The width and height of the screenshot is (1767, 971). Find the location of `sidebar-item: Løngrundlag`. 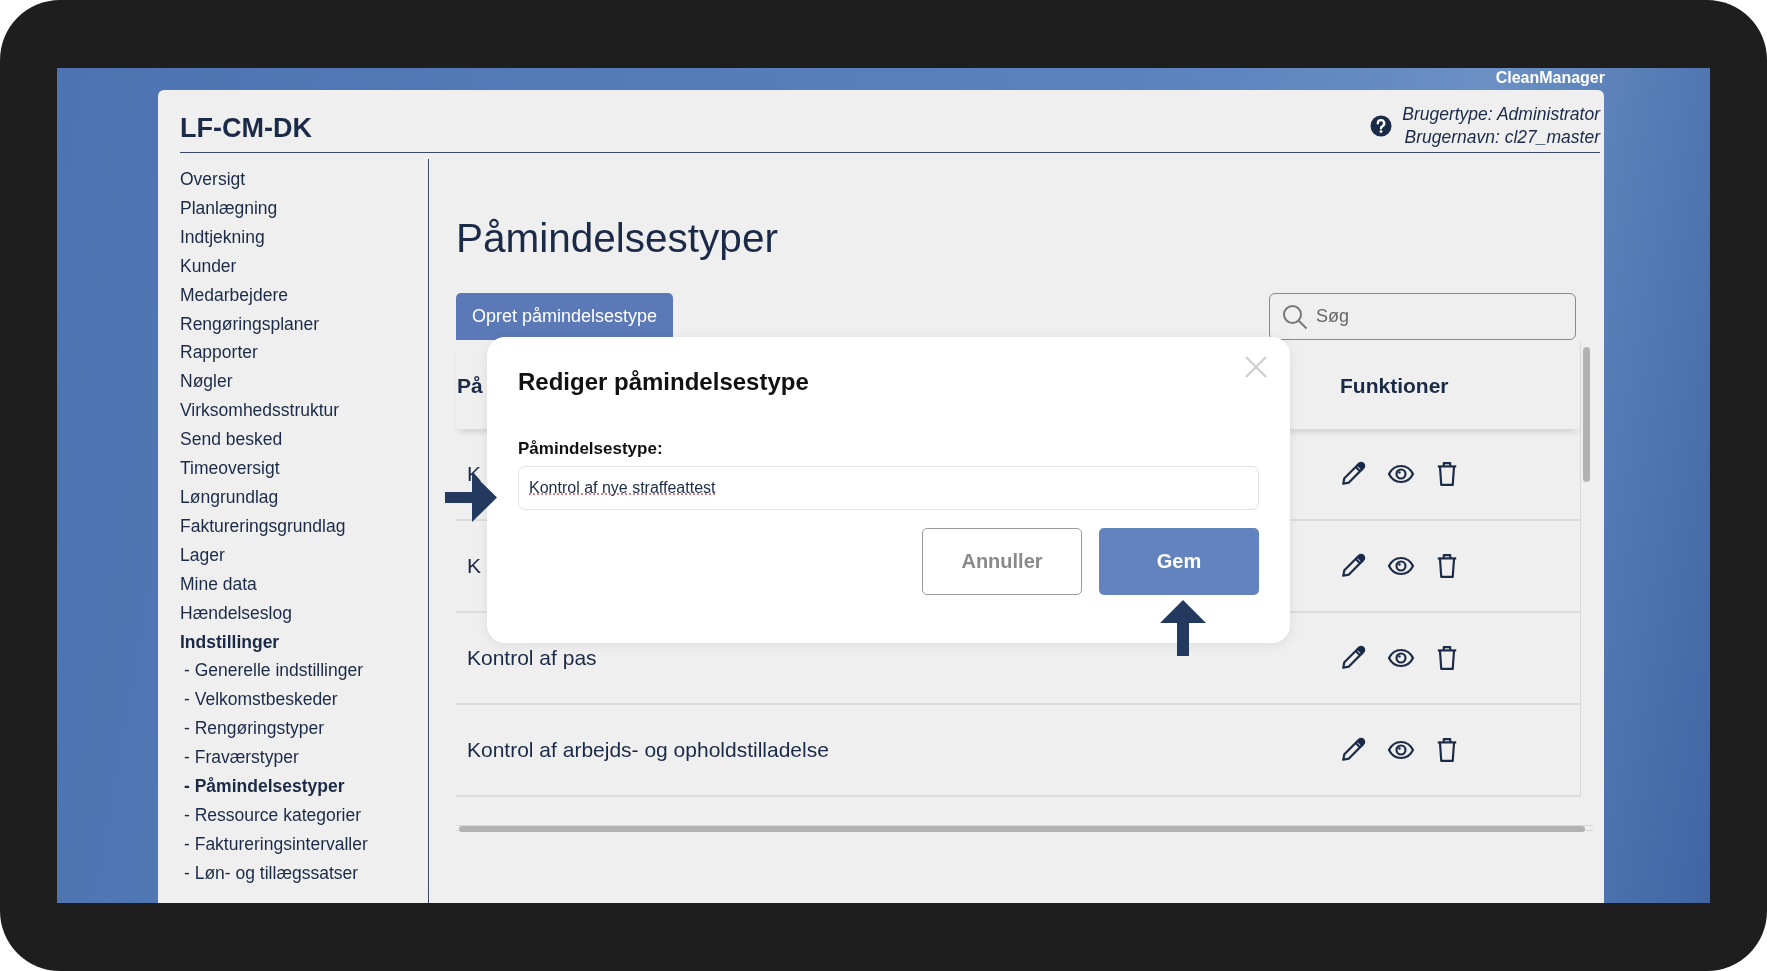

sidebar-item: Løngrundlag is located at coordinates (304, 497).